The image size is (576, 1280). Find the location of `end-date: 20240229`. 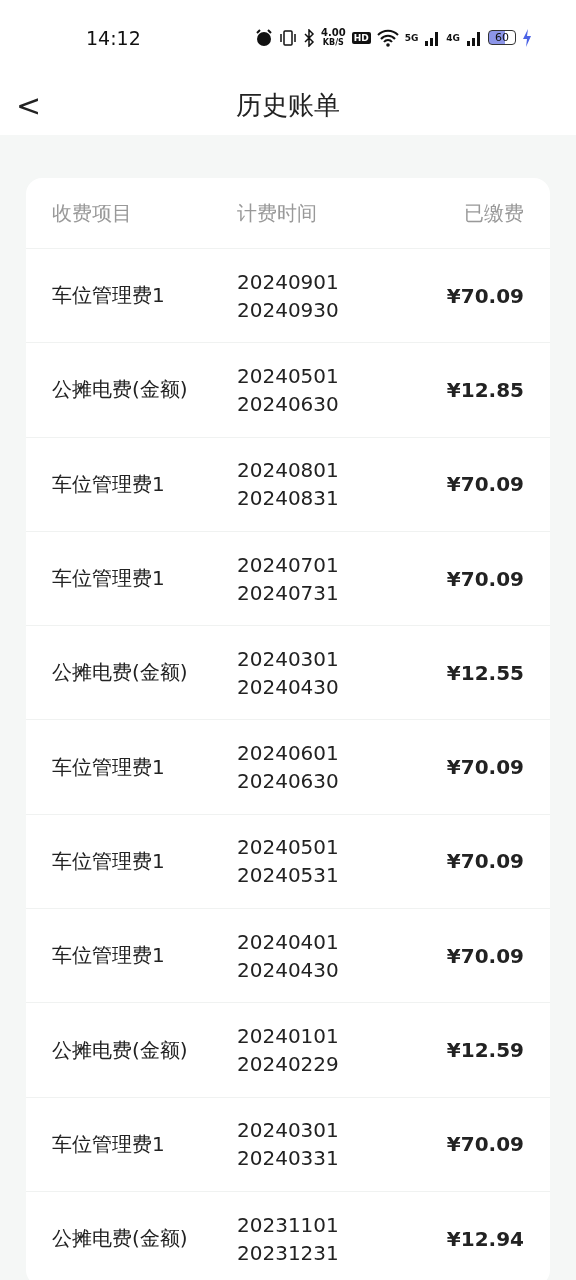

end-date: 20240229 is located at coordinates (288, 1064).